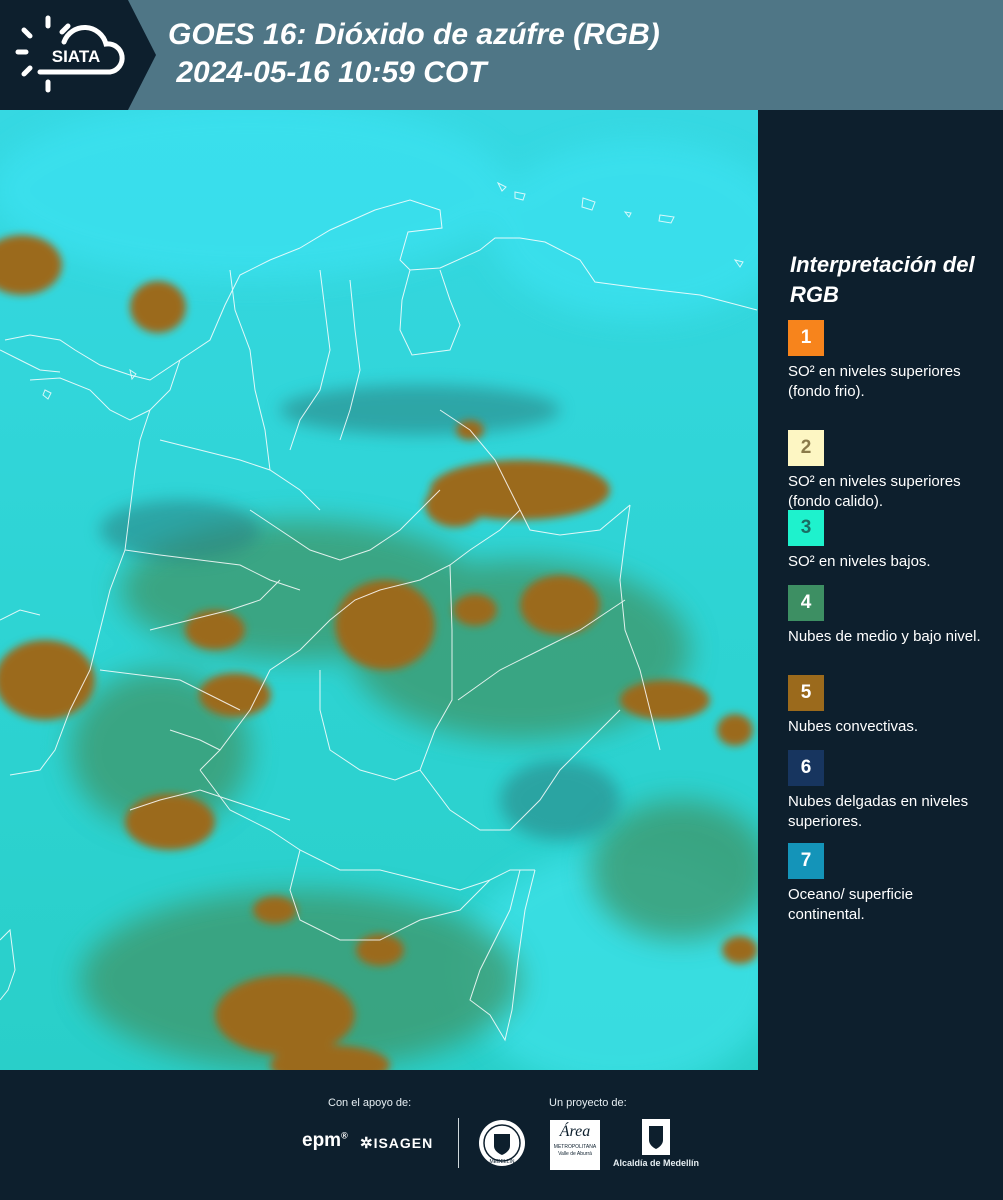 This screenshot has width=1003, height=1200. I want to click on svg-text: MEDELLÍN, so click(501, 1161).